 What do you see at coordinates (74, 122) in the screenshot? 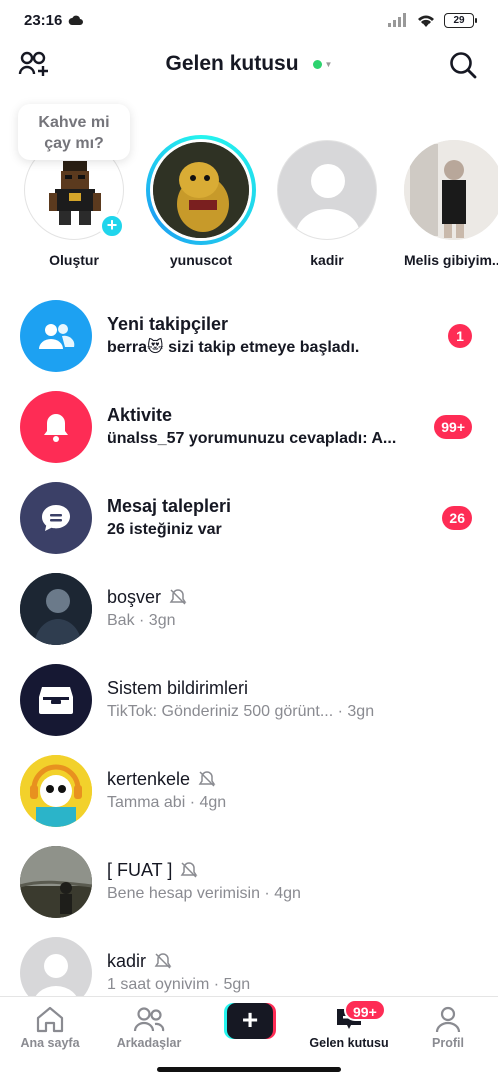
I see `note-line-1: Kahve mi` at bounding box center [74, 122].